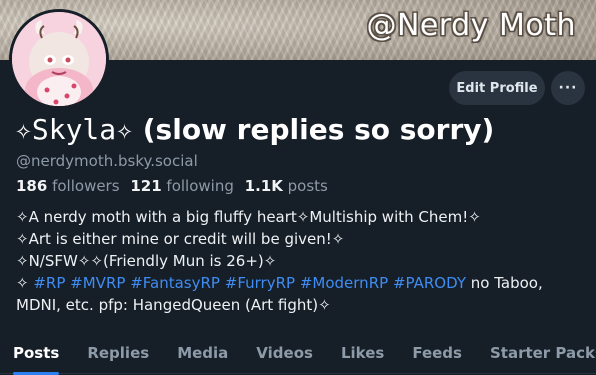 This screenshot has width=596, height=375. I want to click on hashtag-link-rp: #RP, so click(49, 283).